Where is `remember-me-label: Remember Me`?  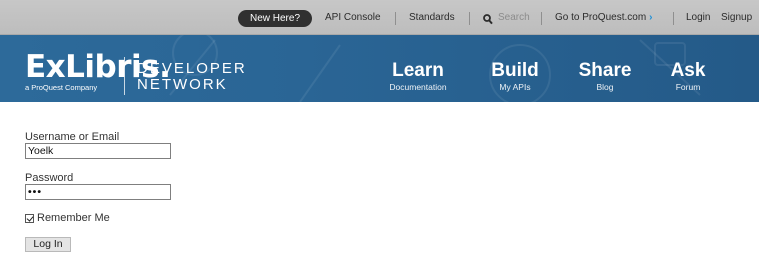 remember-me-label: Remember Me is located at coordinates (73, 218).